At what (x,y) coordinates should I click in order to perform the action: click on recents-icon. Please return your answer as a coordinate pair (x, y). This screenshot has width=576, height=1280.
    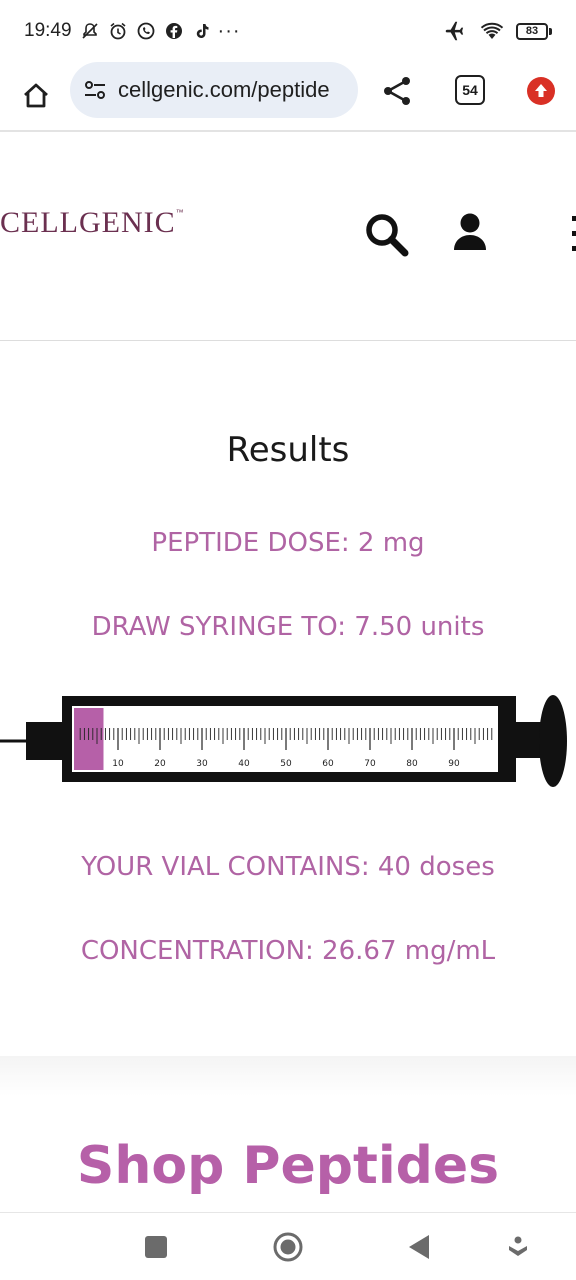
    Looking at the image, I should click on (156, 1247).